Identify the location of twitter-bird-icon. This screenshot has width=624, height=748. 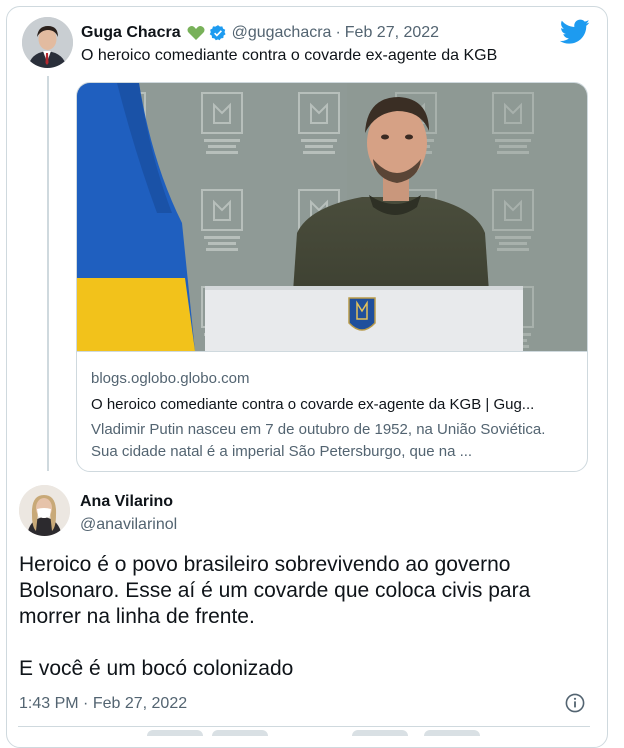
(575, 32).